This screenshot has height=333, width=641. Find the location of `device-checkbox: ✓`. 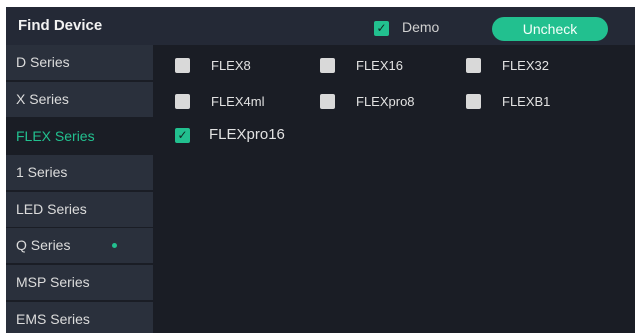

device-checkbox: ✓ is located at coordinates (182, 135).